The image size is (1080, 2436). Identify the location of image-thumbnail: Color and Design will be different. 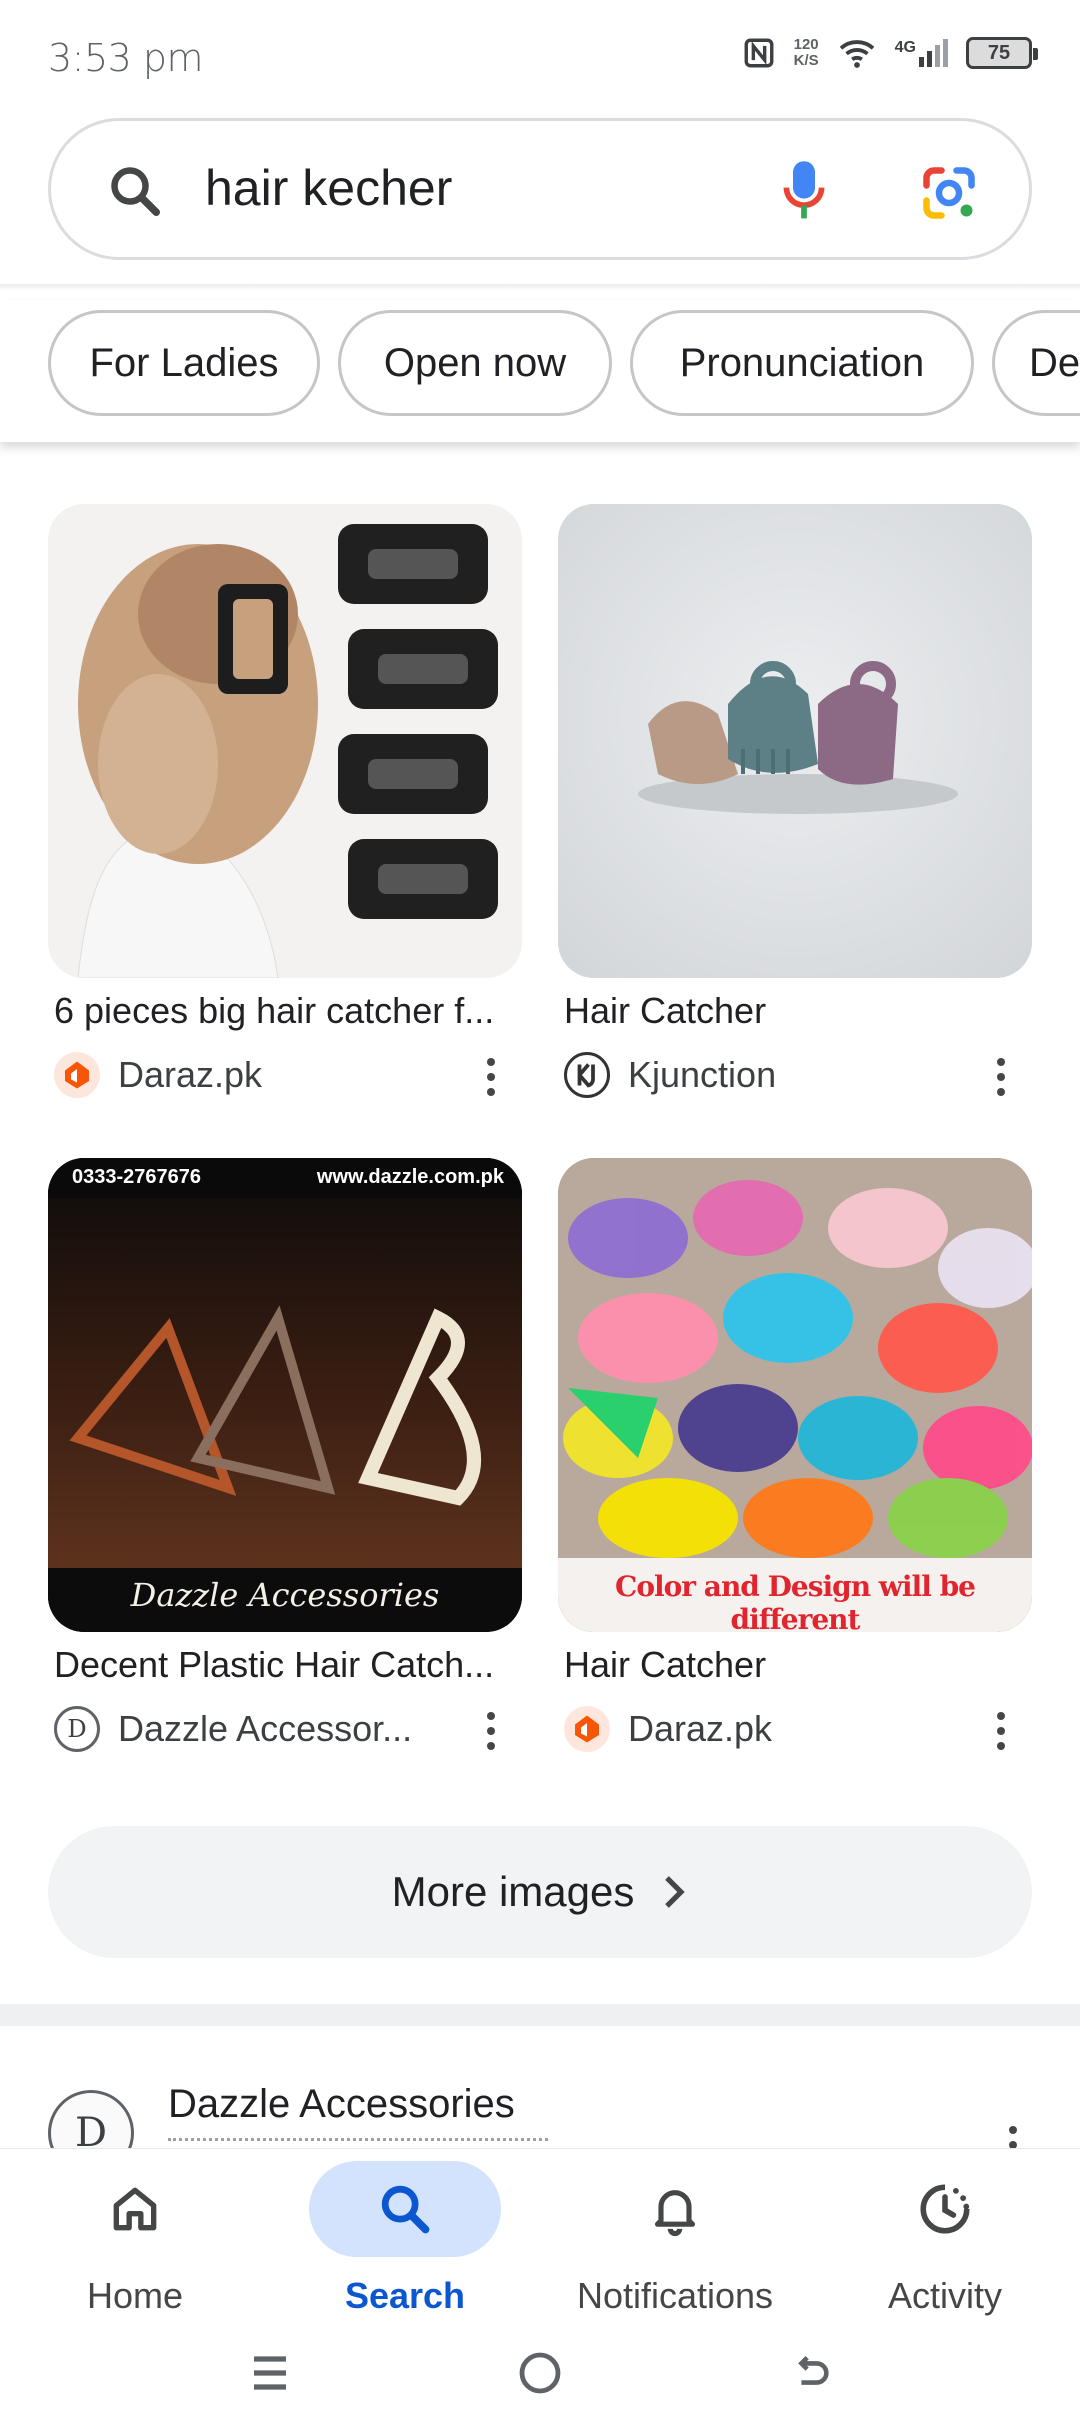
(795, 1395).